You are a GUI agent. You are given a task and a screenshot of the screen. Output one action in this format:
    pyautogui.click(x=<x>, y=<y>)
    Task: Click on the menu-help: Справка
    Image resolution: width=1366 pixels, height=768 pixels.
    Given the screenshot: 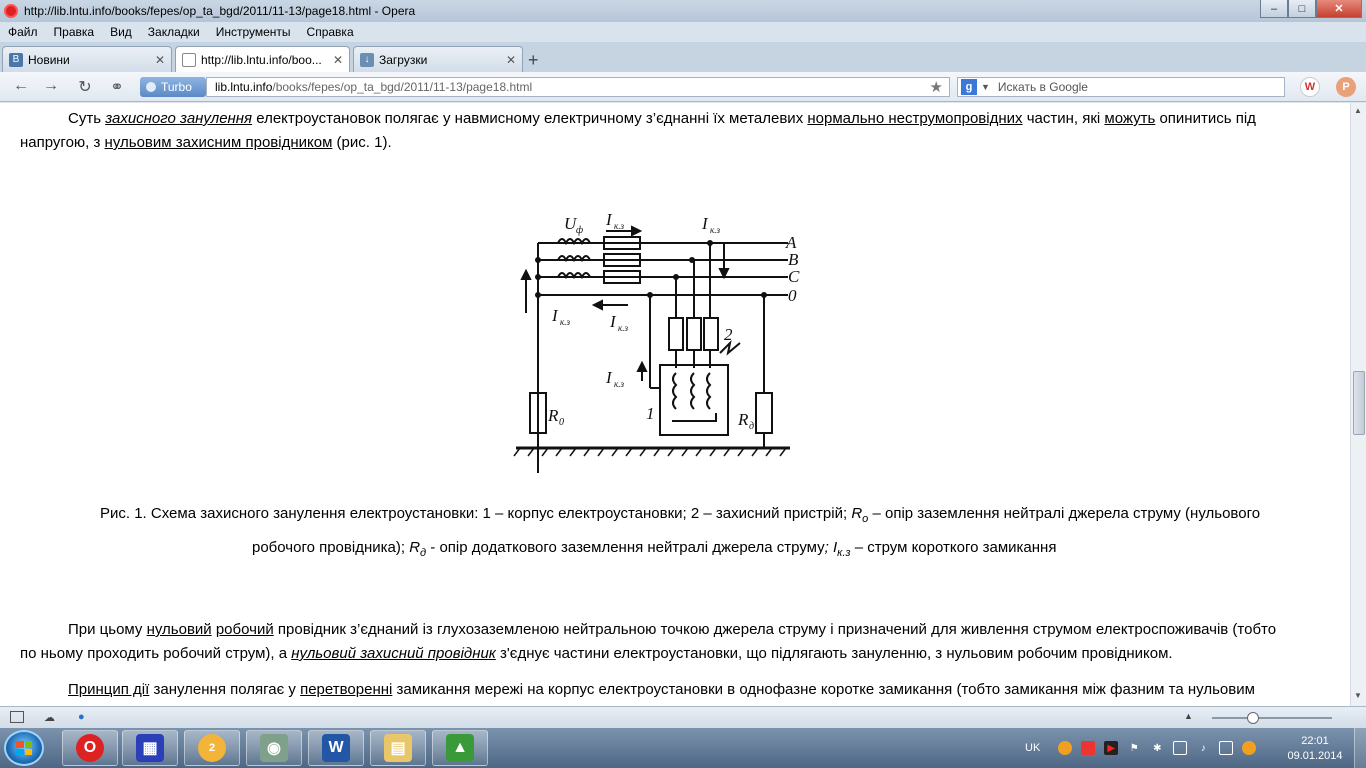 What is the action you would take?
    pyautogui.click(x=330, y=32)
    